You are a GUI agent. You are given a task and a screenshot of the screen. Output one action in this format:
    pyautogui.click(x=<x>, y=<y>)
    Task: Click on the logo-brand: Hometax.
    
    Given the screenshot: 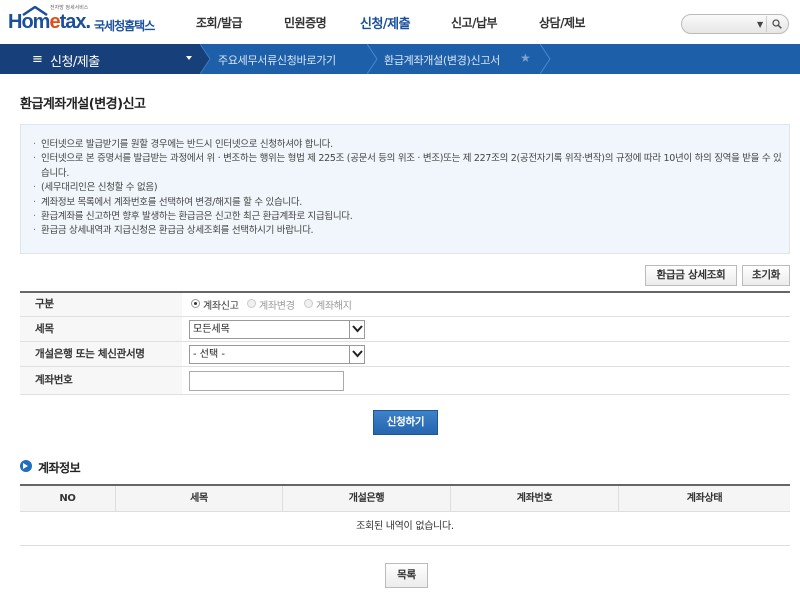 What is the action you would take?
    pyautogui.click(x=49, y=22)
    